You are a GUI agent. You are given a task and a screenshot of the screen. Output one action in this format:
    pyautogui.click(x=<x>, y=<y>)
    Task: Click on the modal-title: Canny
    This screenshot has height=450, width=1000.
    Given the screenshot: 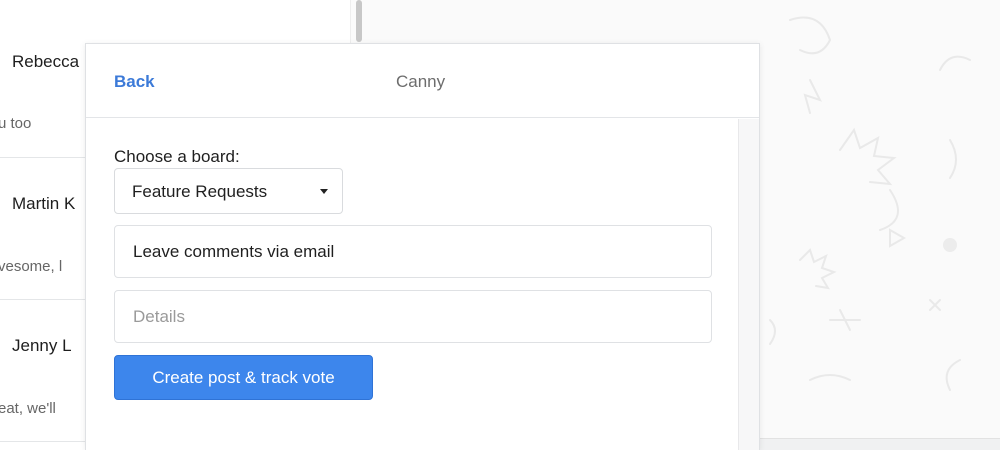 What is the action you would take?
    pyautogui.click(x=421, y=81)
    